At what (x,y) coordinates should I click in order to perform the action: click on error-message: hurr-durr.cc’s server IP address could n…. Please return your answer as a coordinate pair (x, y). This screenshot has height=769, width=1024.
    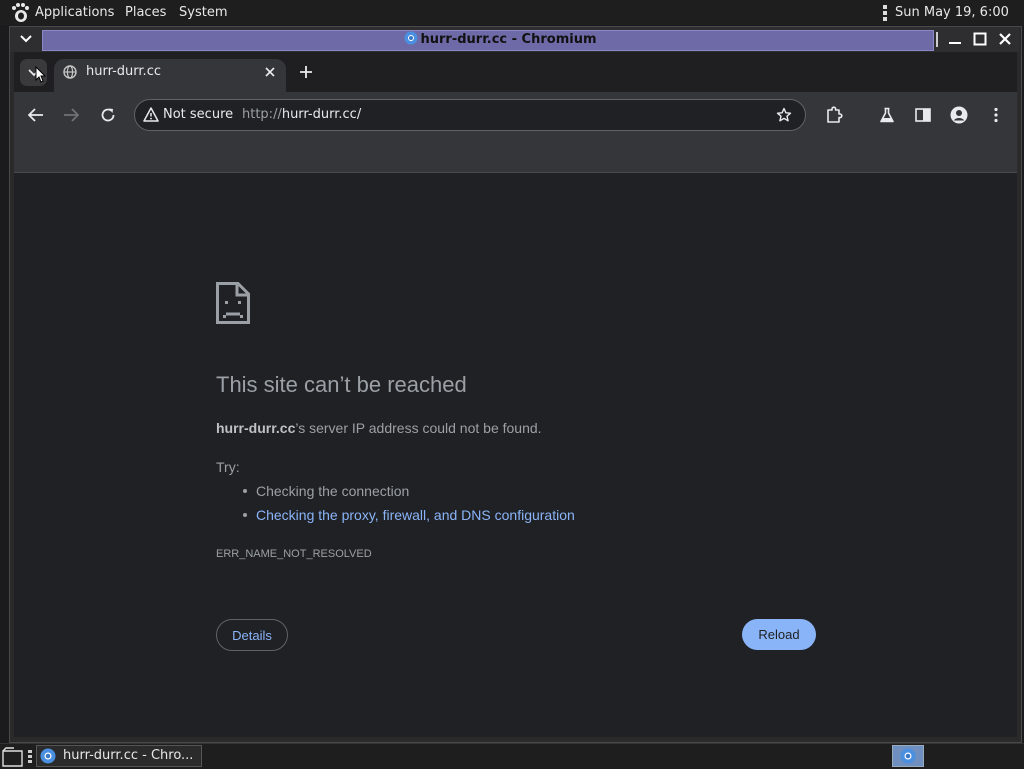
    Looking at the image, I should click on (379, 428).